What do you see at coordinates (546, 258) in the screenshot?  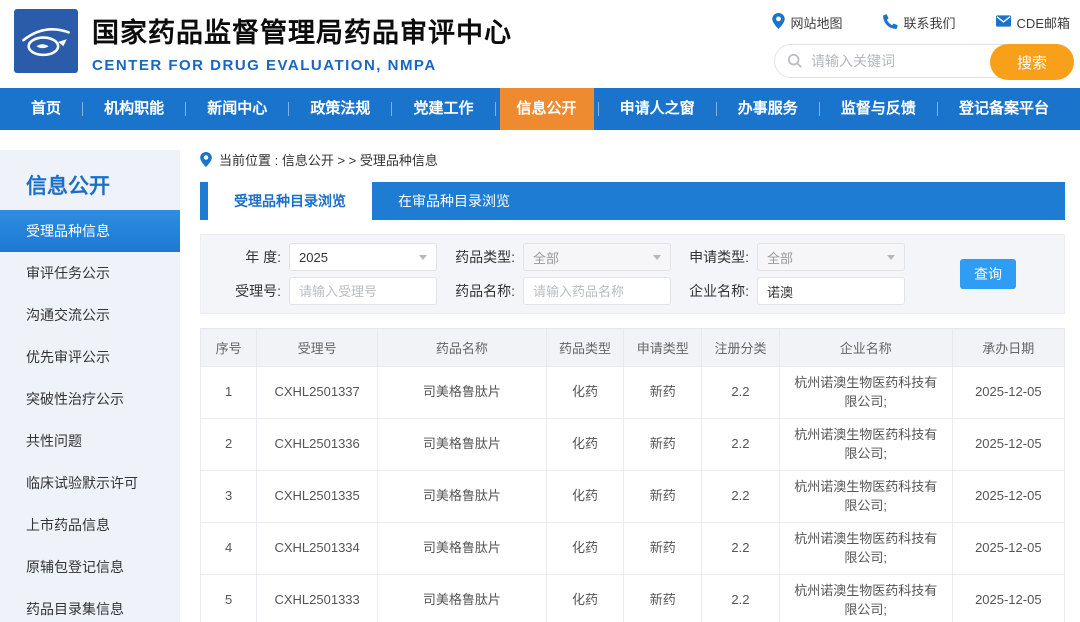 I see `drug-type-select-value: 全部` at bounding box center [546, 258].